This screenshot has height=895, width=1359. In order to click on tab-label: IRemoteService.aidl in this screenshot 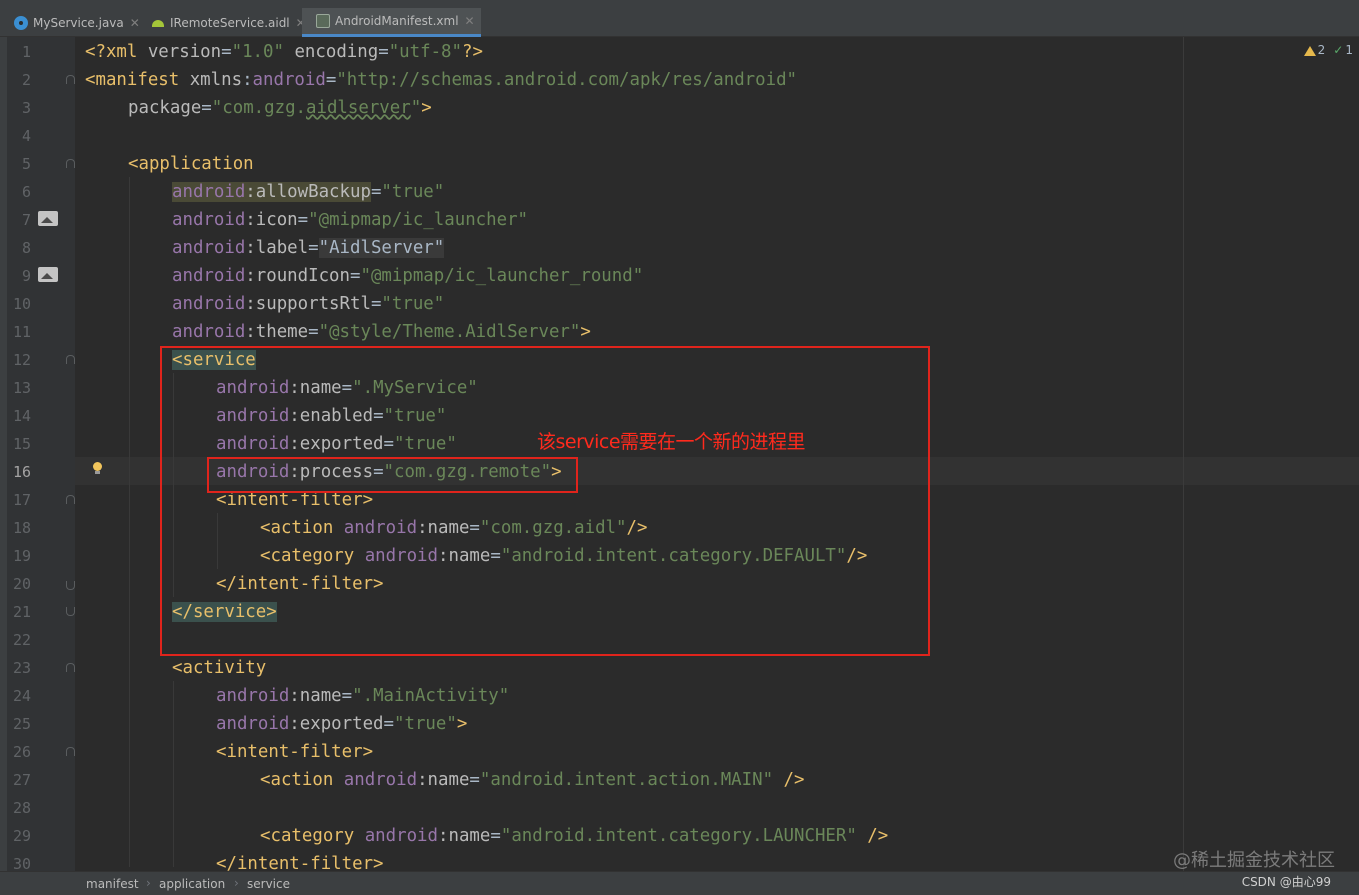, I will do `click(230, 22)`.